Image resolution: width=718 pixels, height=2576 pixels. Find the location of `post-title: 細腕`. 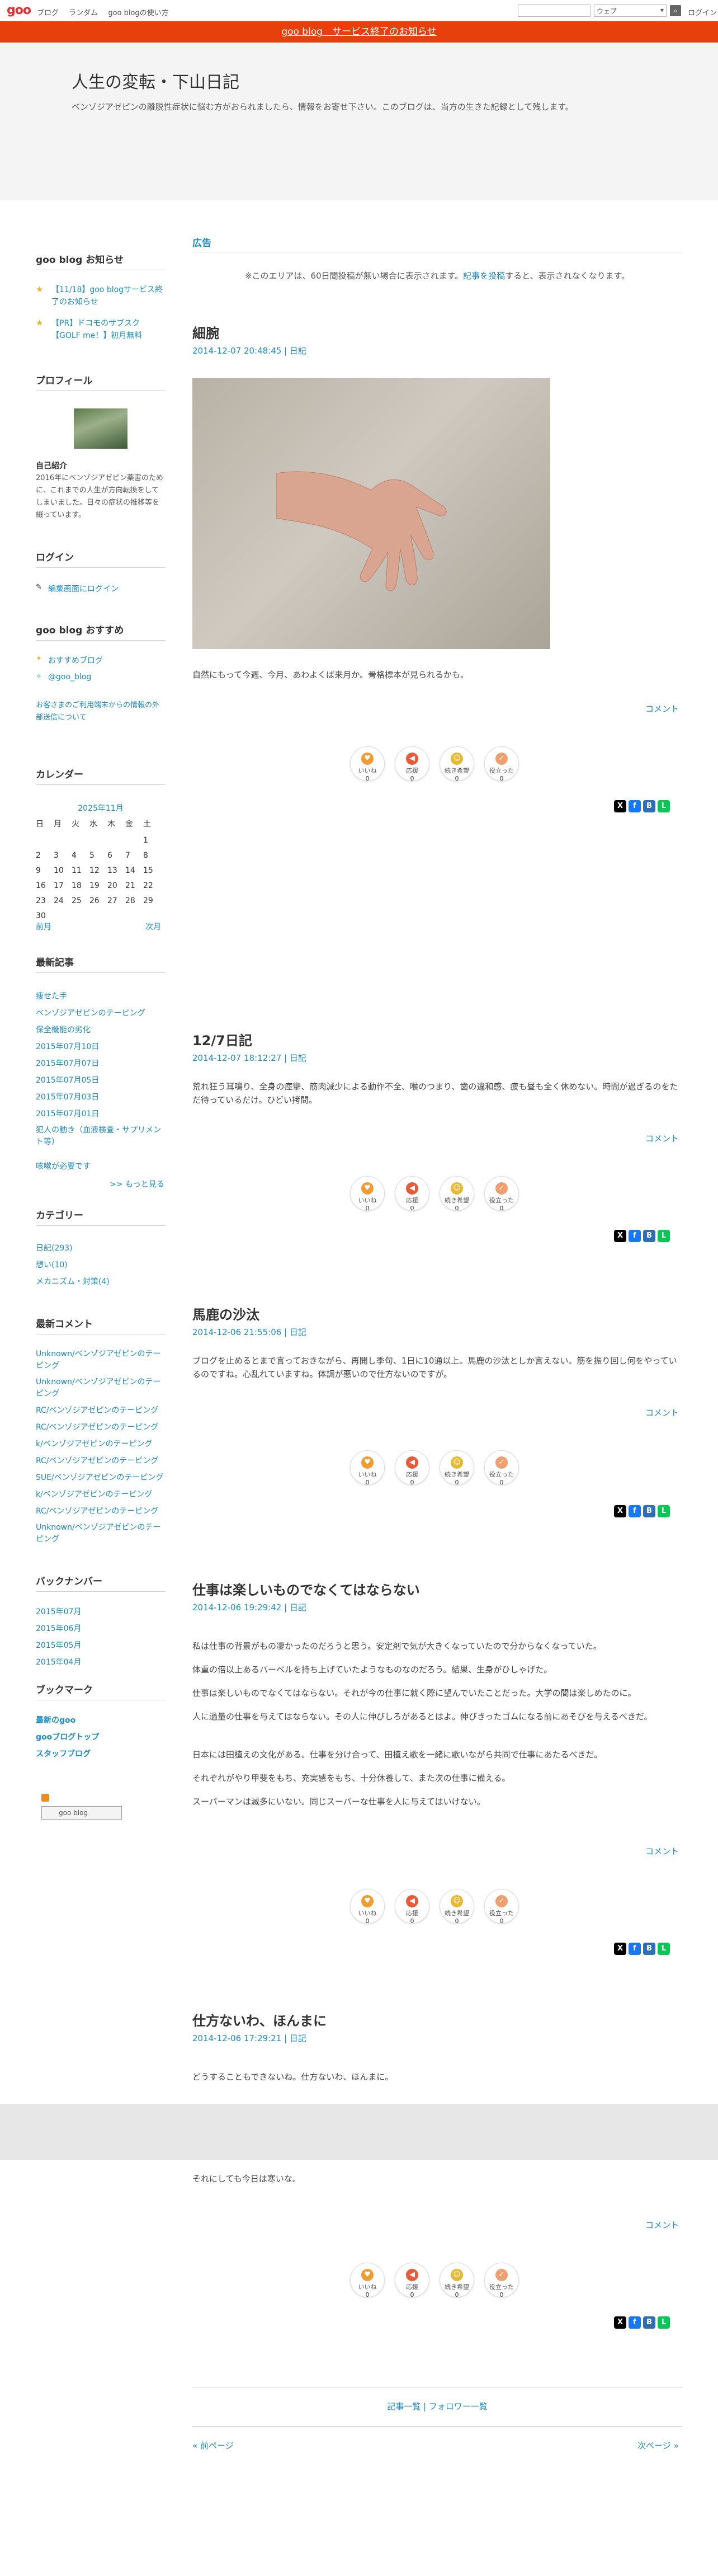

post-title: 細腕 is located at coordinates (205, 332).